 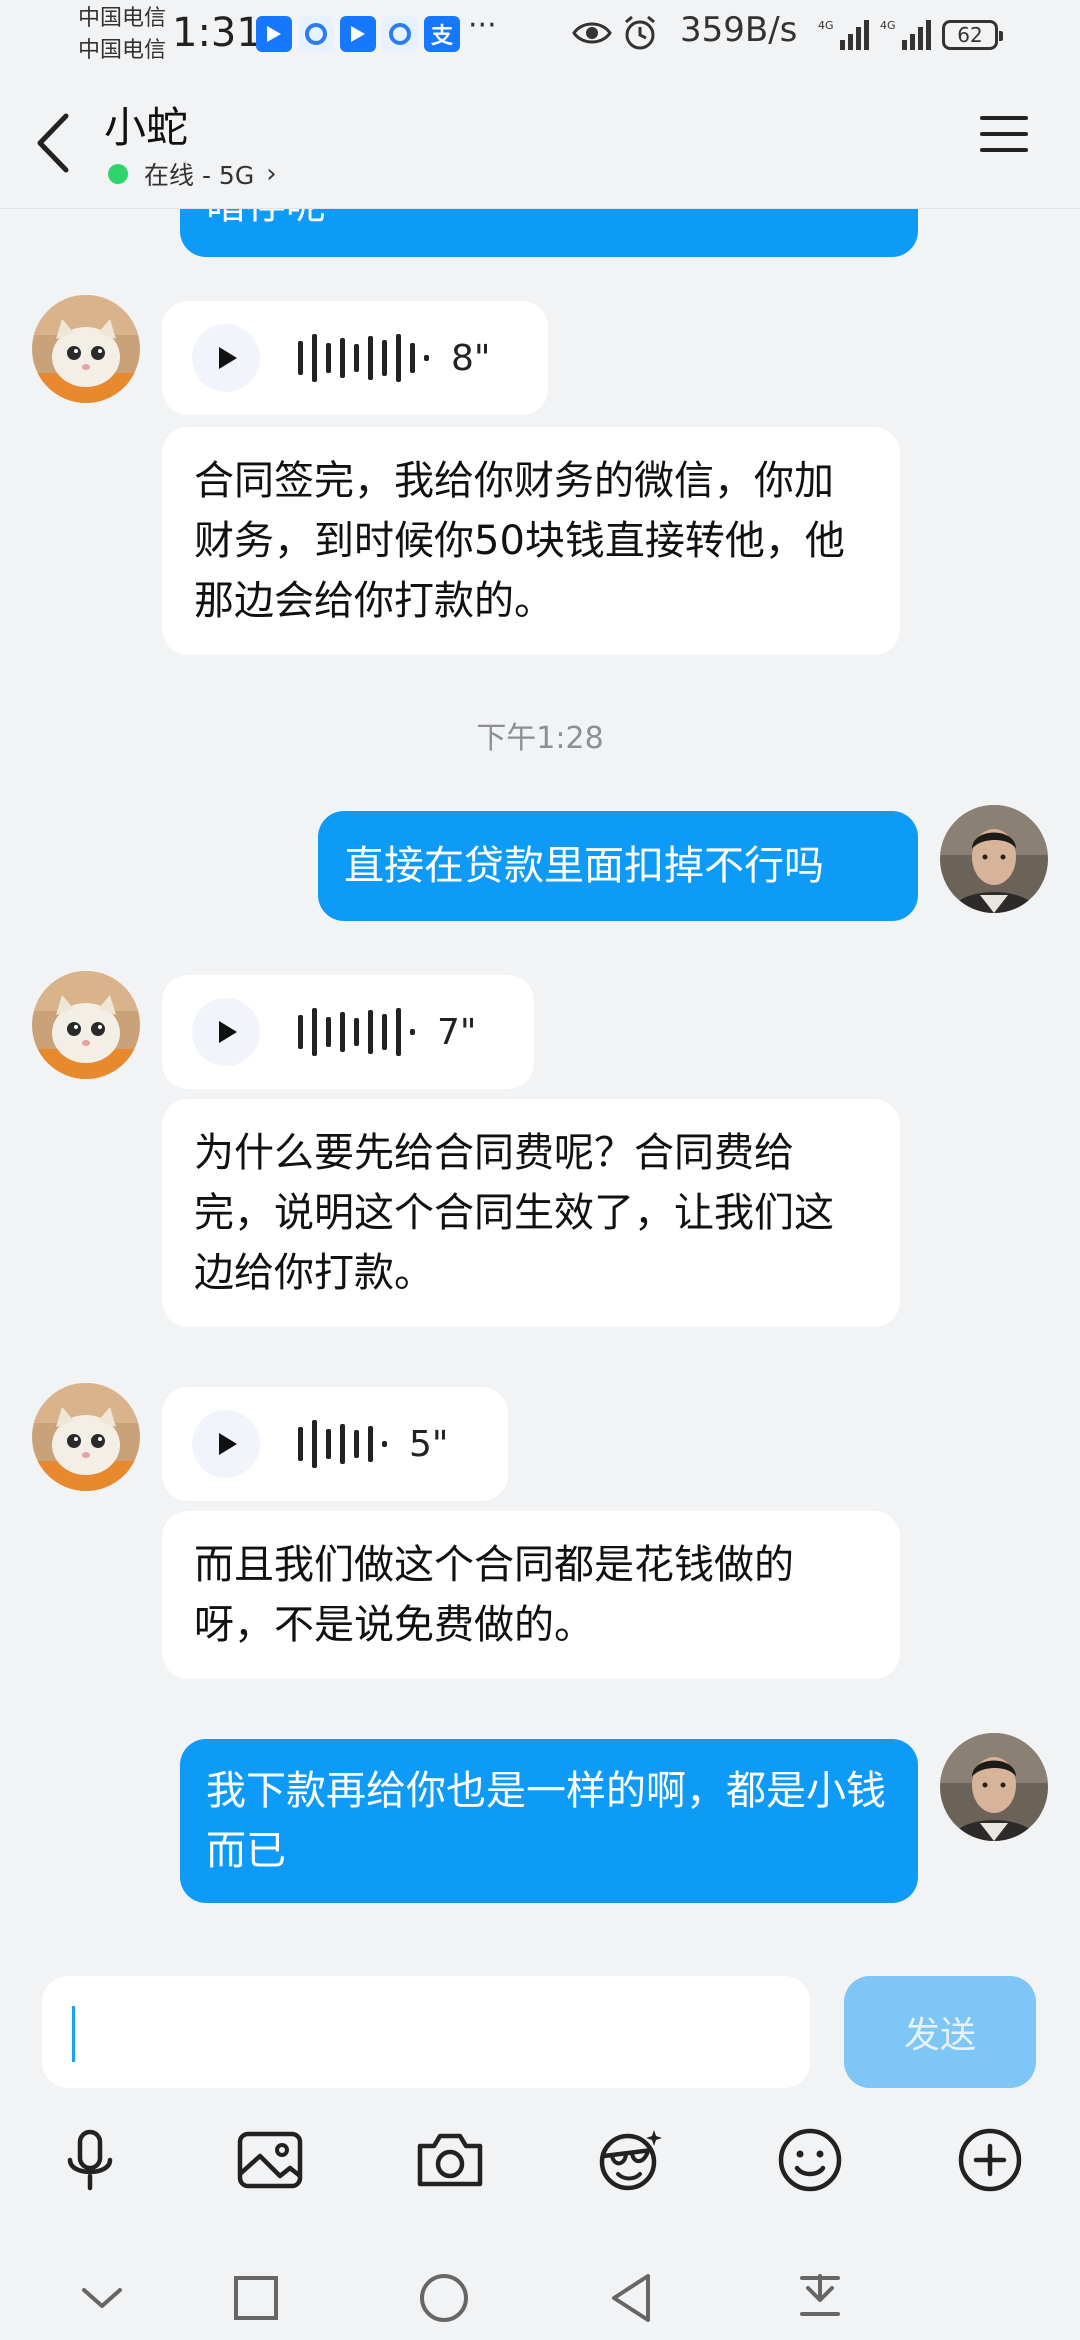 I want to click on chevron-right-icon: ›, so click(x=271, y=174).